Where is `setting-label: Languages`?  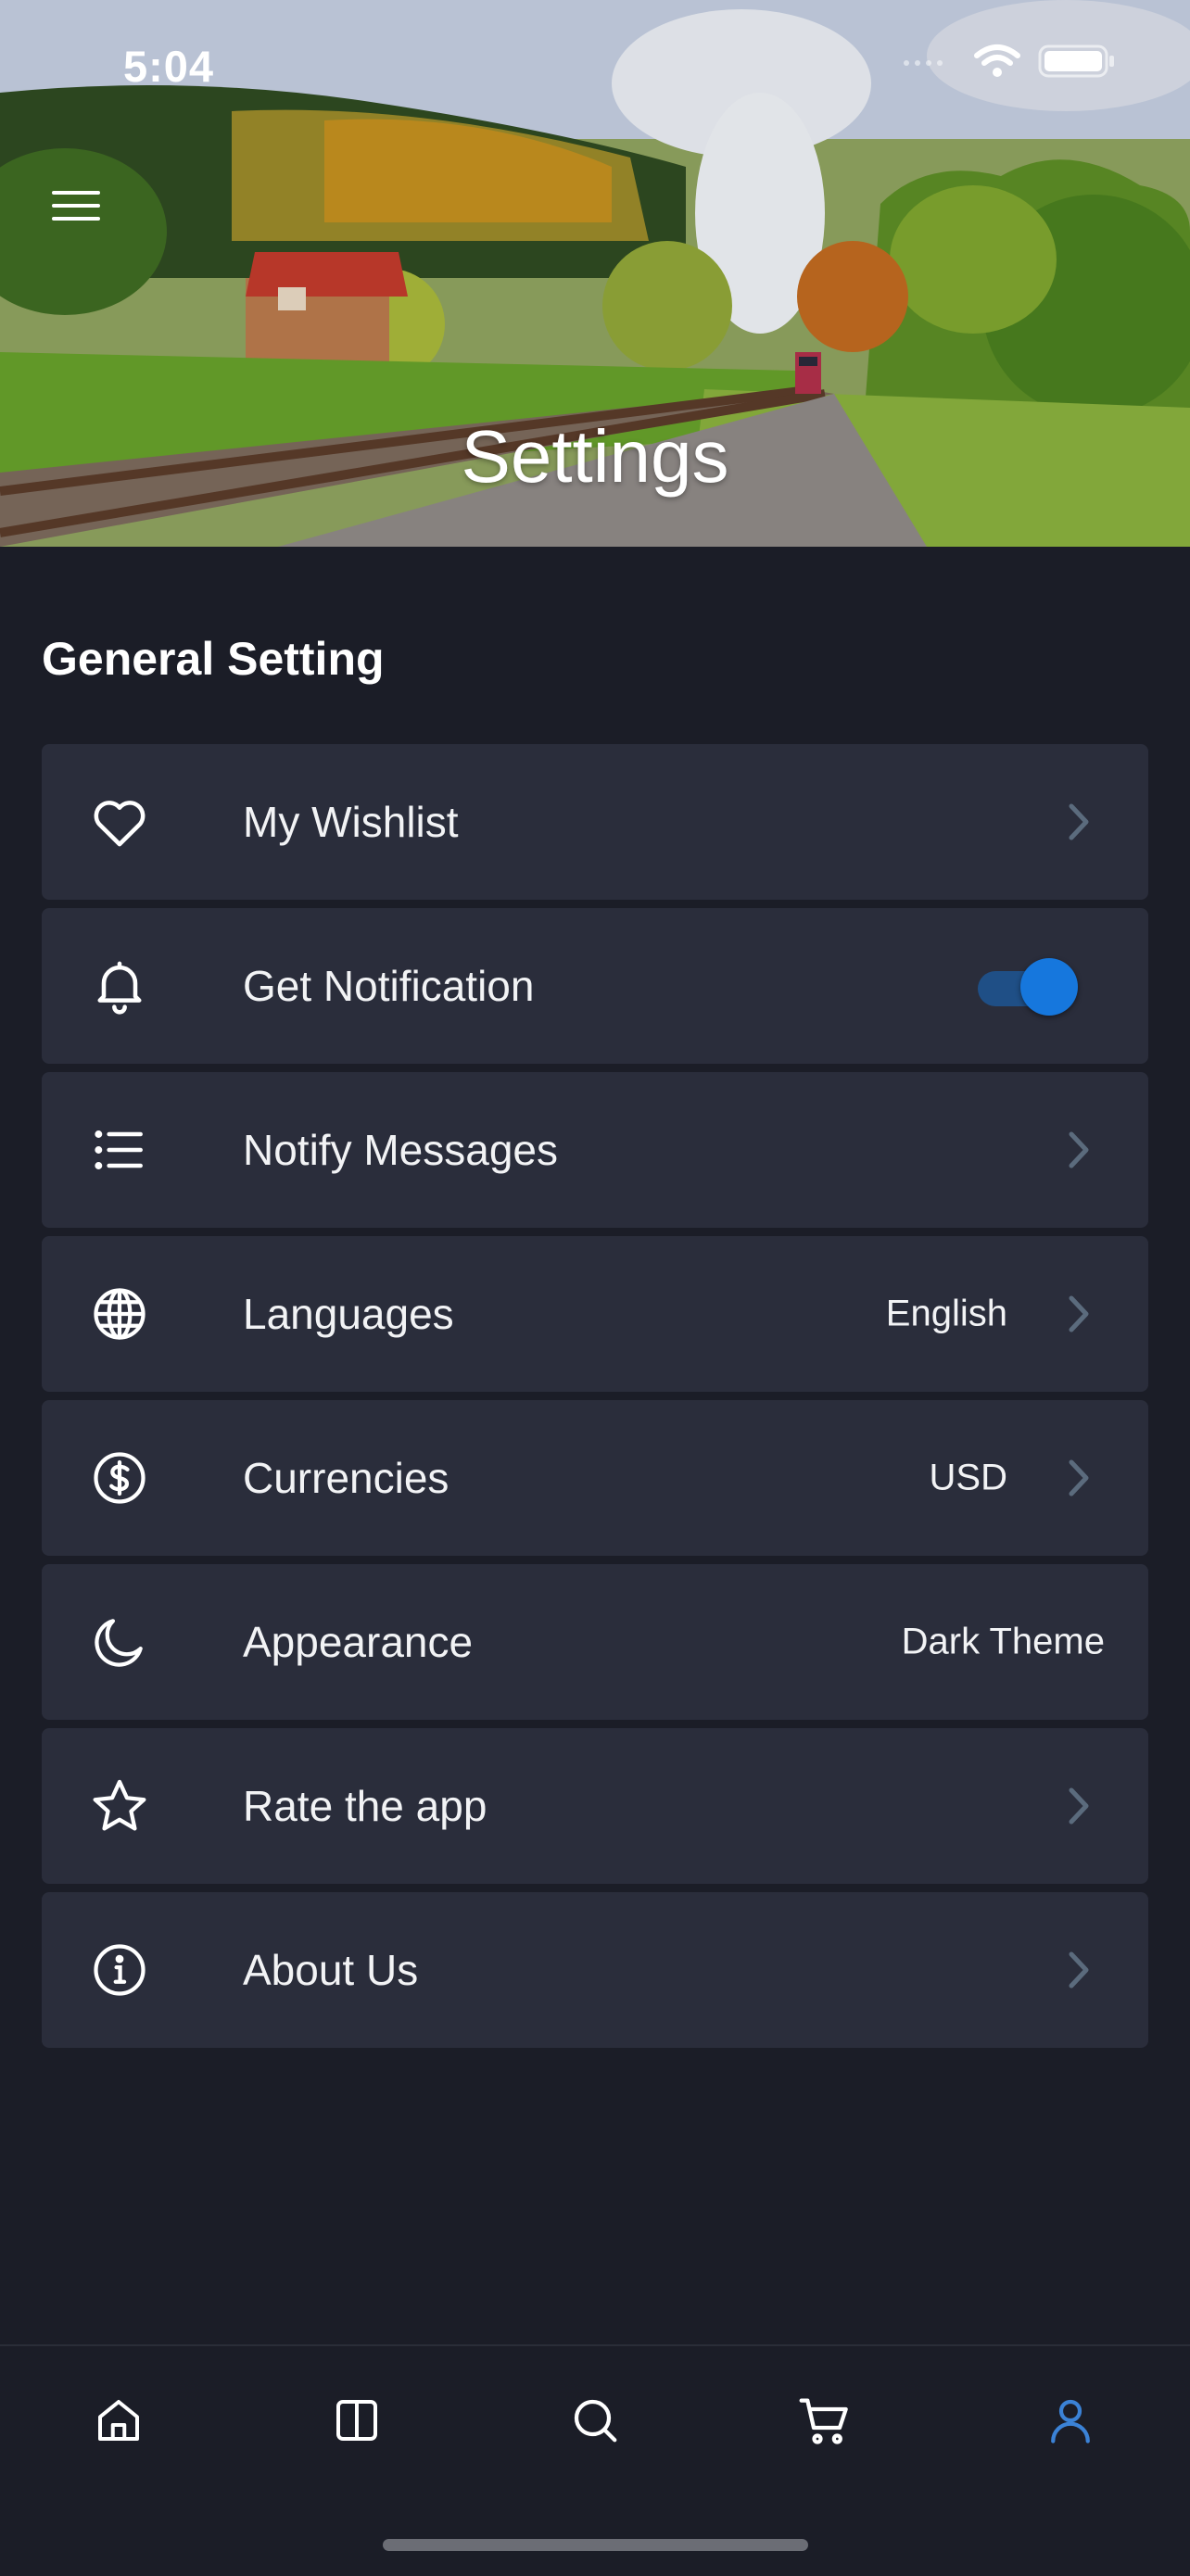
setting-label: Languages is located at coordinates (348, 1314).